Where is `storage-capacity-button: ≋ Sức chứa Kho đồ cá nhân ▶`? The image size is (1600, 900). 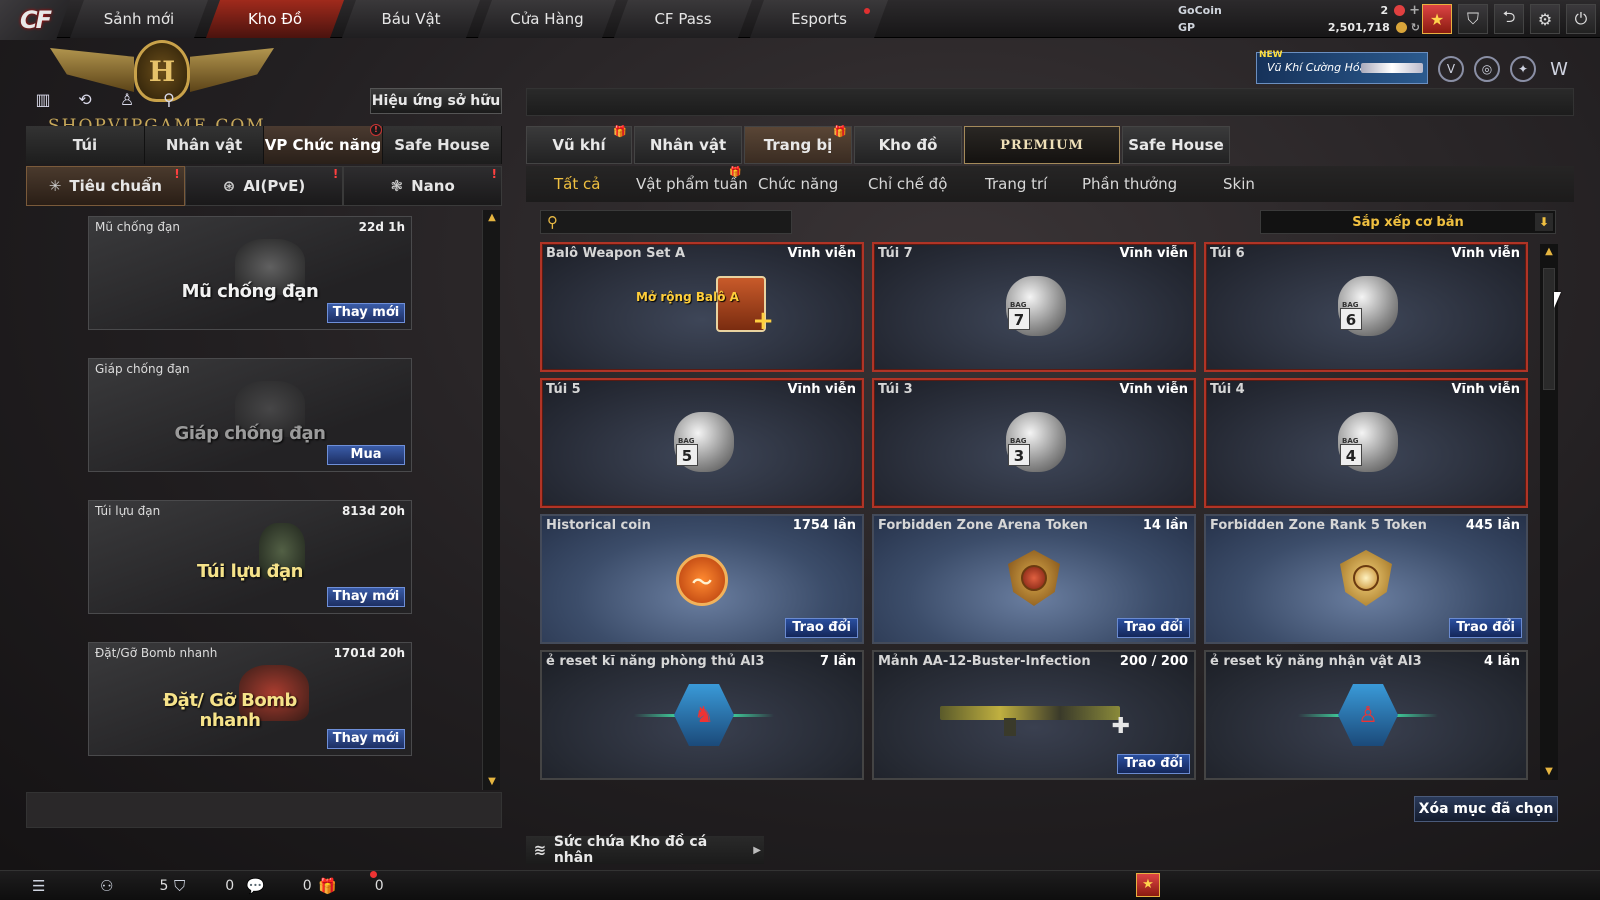 storage-capacity-button: ≋ Sức chứa Kho đồ cá nhân ▶ is located at coordinates (645, 850).